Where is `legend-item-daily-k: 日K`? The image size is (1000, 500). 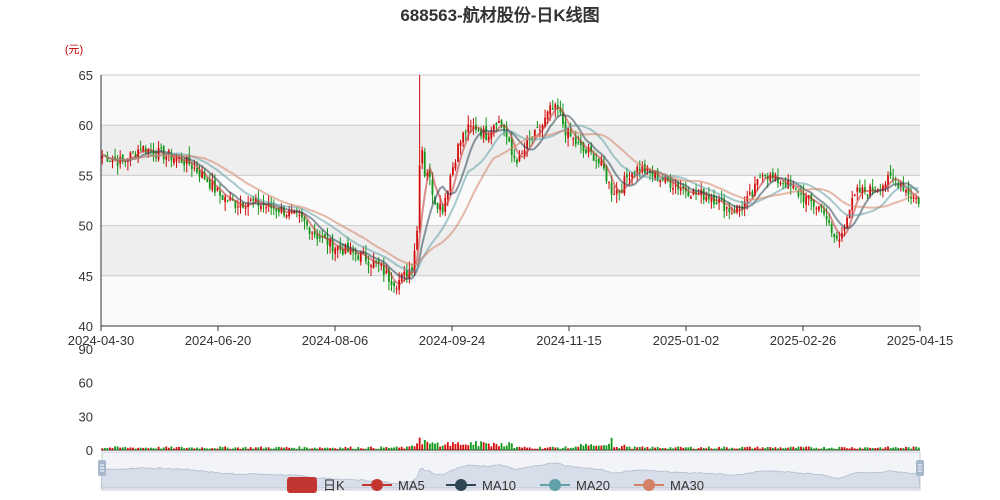 legend-item-daily-k: 日K is located at coordinates (316, 485).